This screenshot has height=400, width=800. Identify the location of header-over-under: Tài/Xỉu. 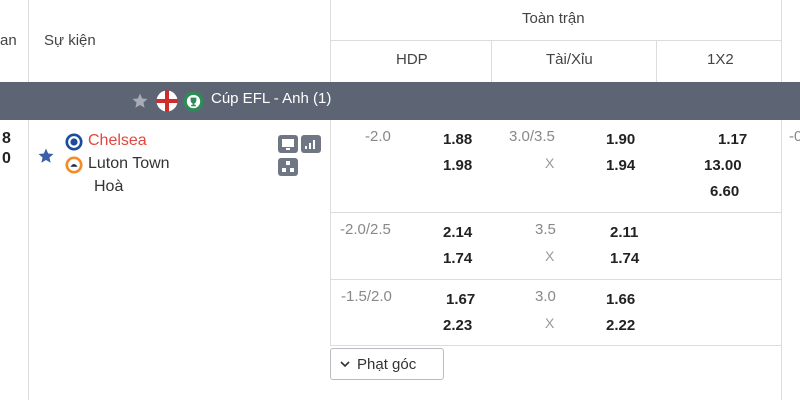
(569, 59).